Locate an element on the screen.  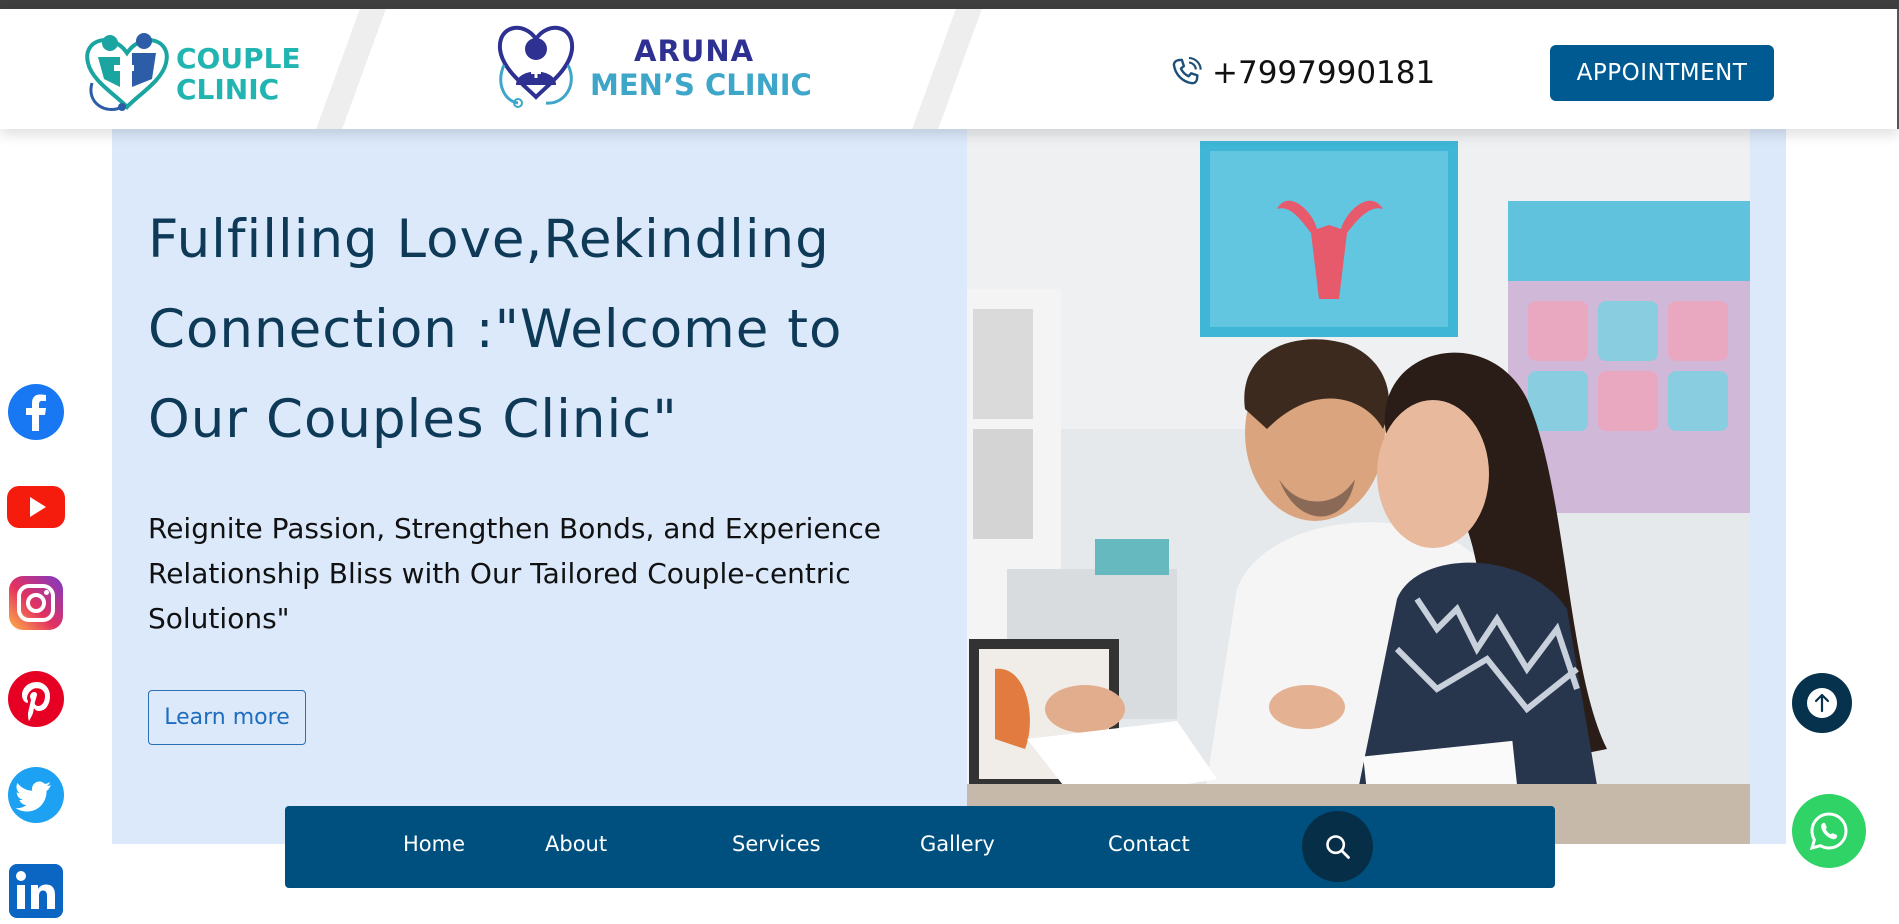
logo-line-couple: COUPLE is located at coordinates (238, 58).